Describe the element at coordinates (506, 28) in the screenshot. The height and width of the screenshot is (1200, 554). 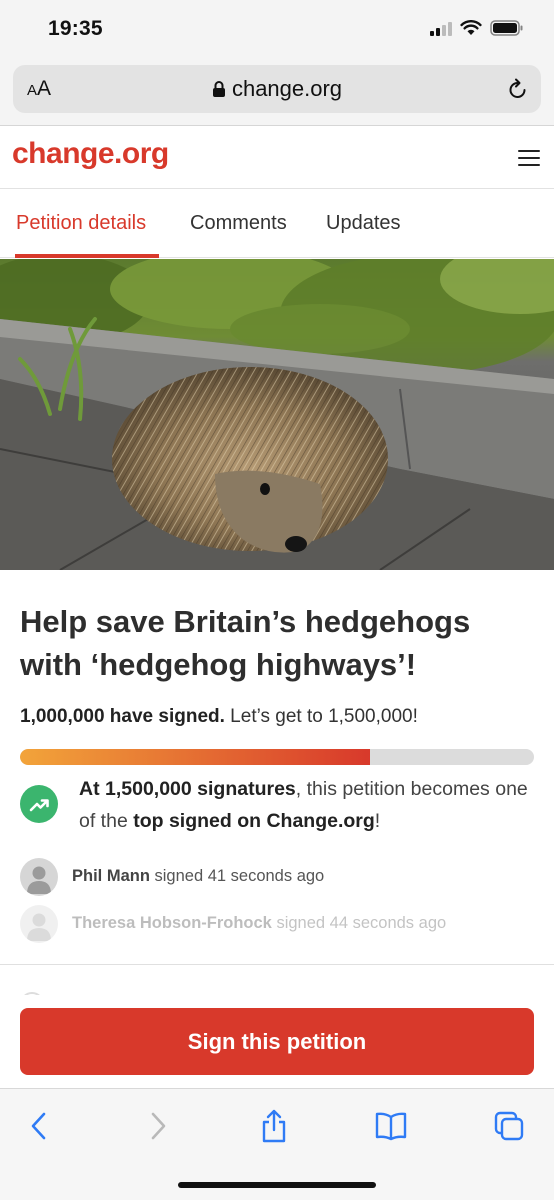
I see `battery-icon` at that location.